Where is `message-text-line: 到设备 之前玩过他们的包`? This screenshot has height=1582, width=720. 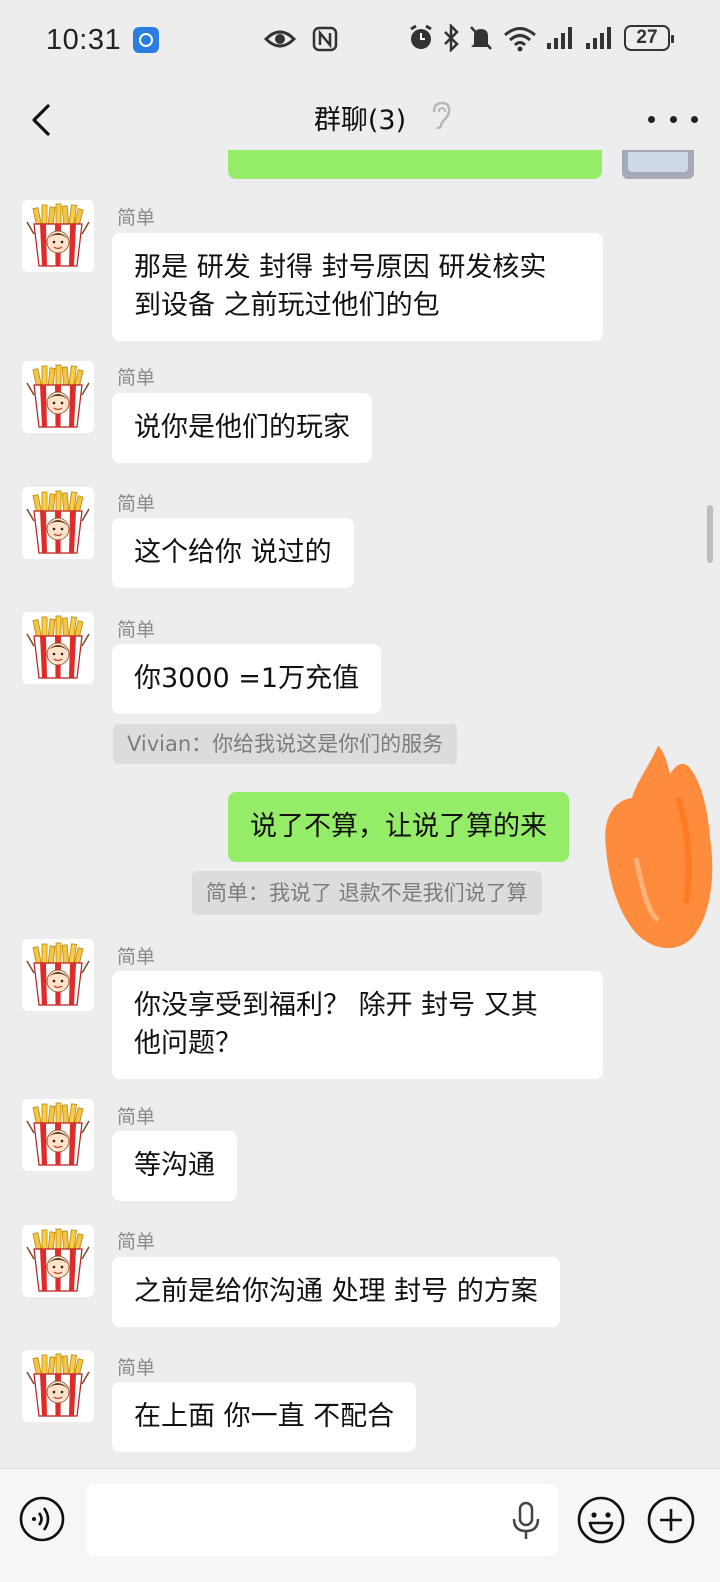 message-text-line: 到设备 之前玩过他们的包 is located at coordinates (287, 305).